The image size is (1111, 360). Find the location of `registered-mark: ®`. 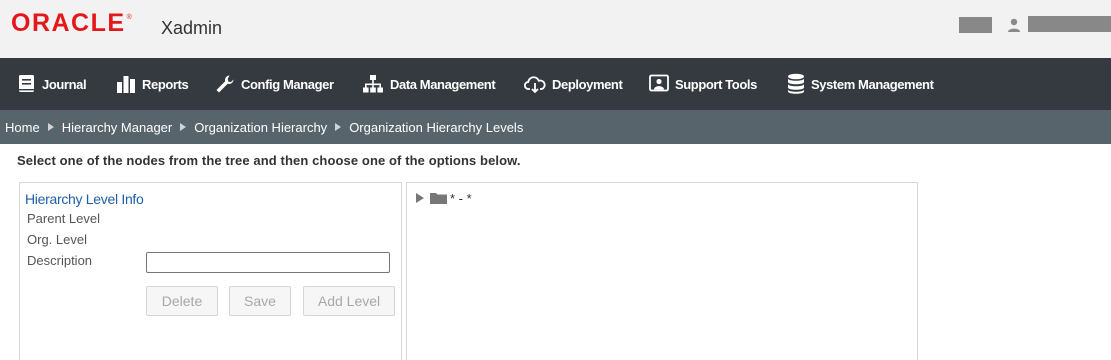

registered-mark: ® is located at coordinates (129, 17).